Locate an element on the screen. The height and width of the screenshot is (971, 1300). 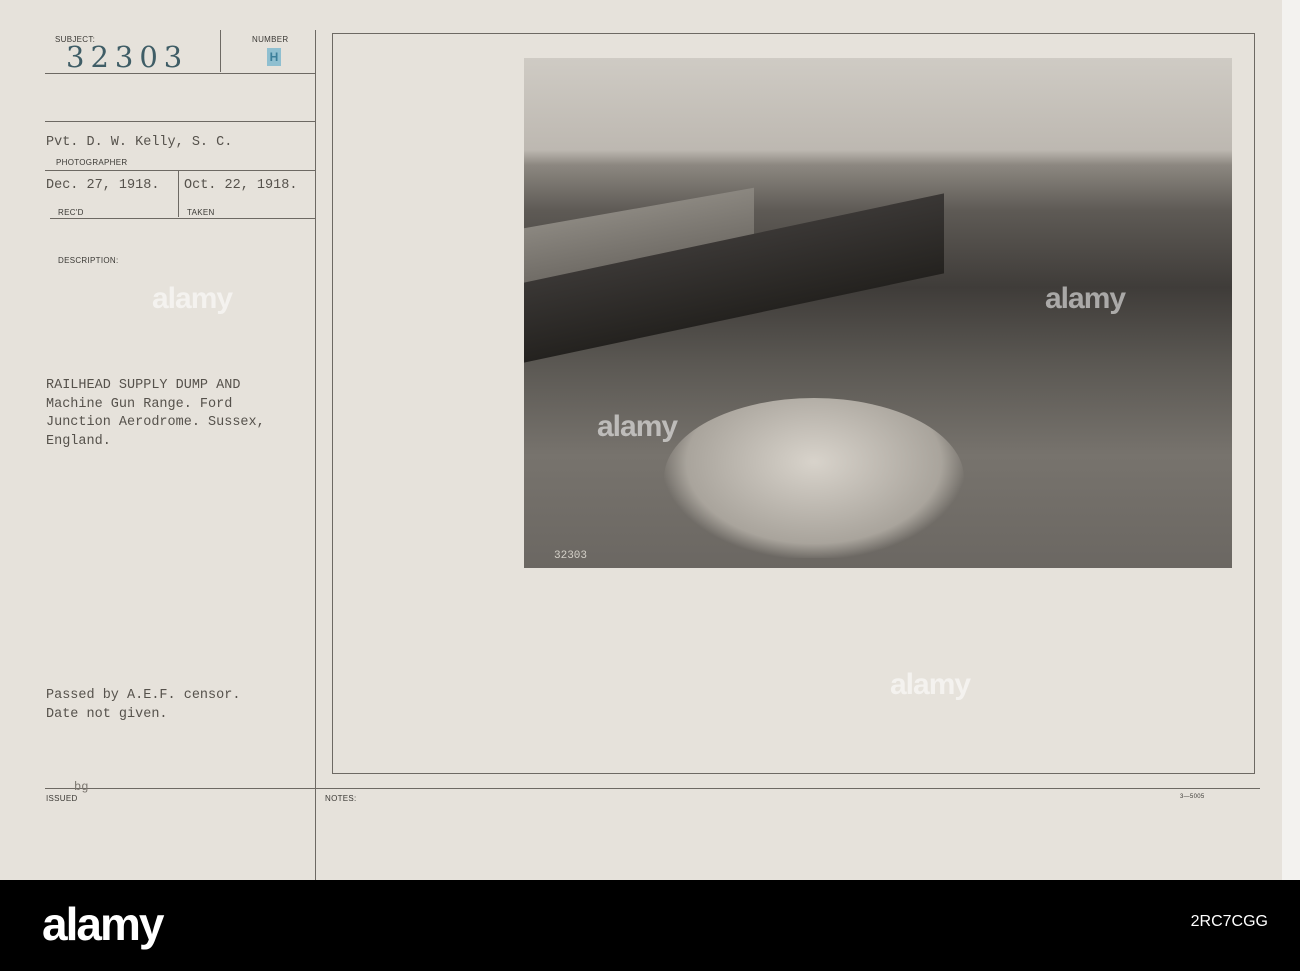
alamy-logo: alamy is located at coordinates (103, 924).